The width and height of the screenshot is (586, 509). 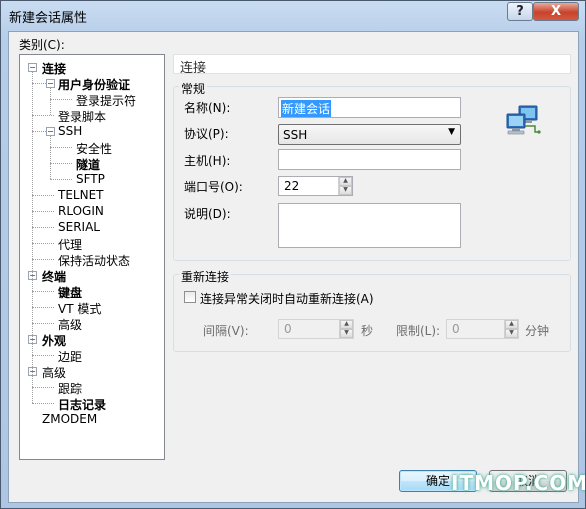 I want to click on host-field, so click(x=369, y=159).